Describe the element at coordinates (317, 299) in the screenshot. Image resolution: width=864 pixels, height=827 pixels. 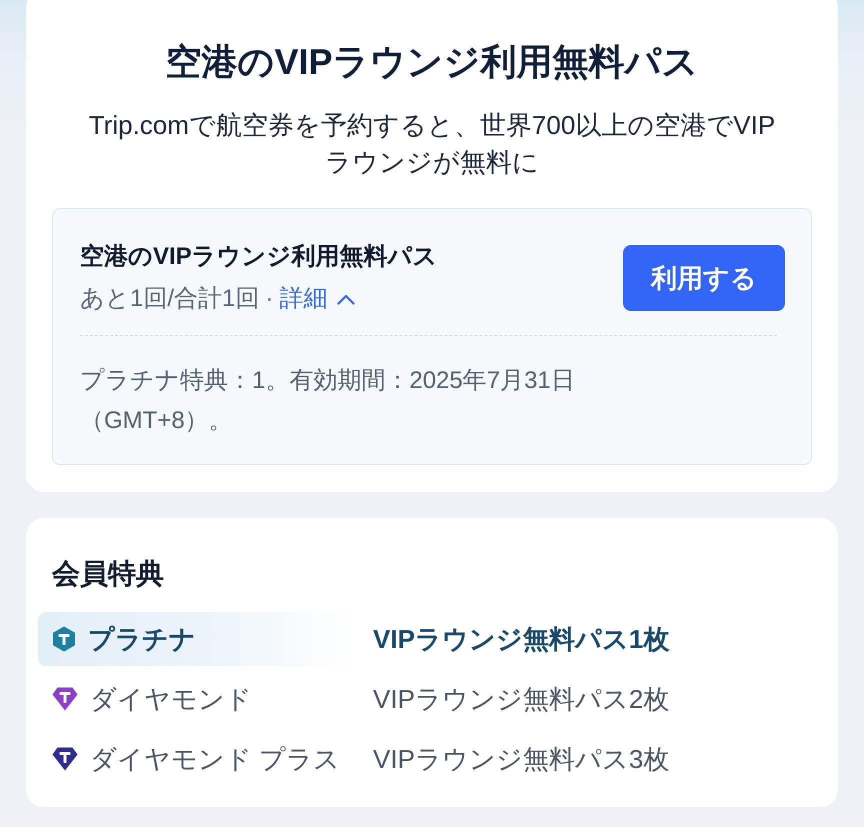
I see `details-link: 詳細` at that location.